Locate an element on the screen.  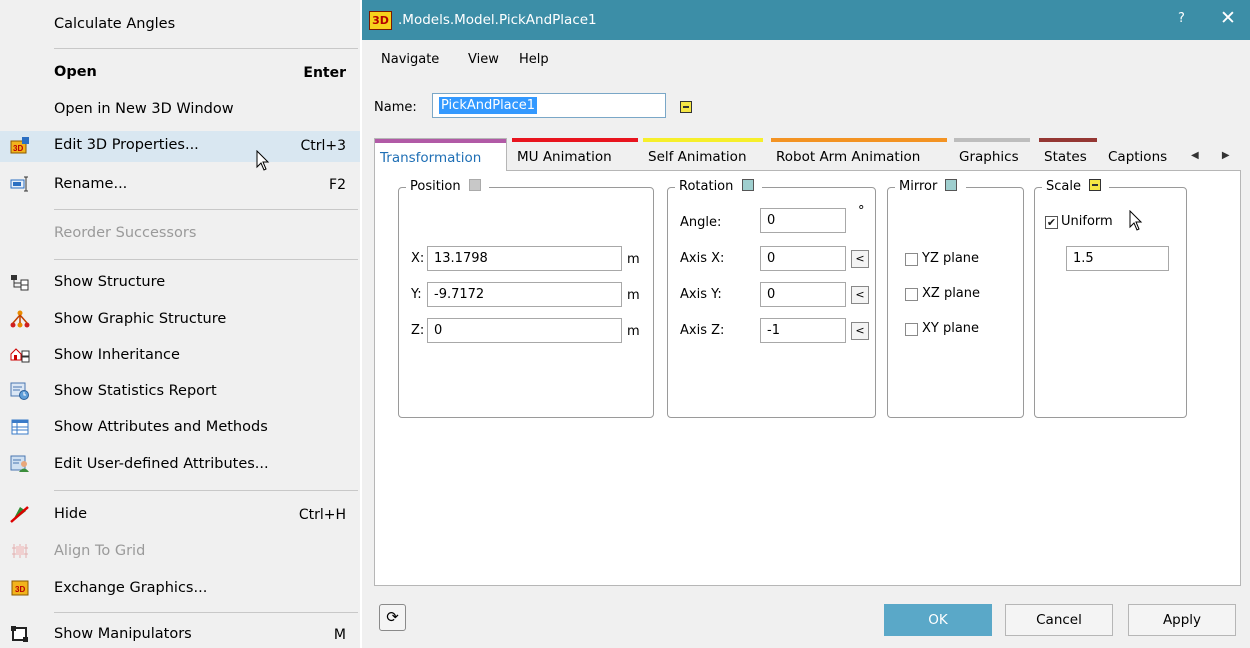
rotation-inherit-icon is located at coordinates (747, 185).